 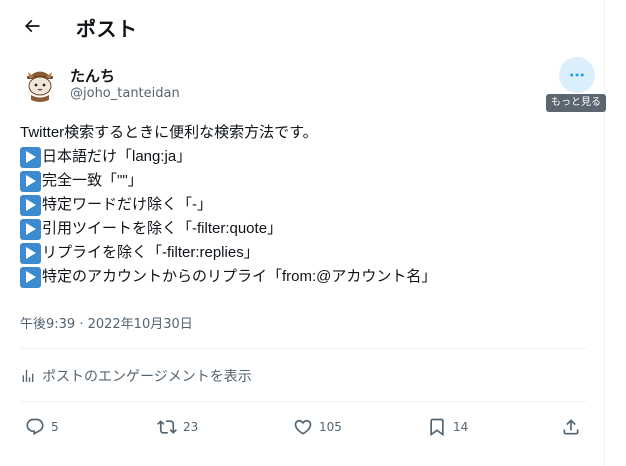 What do you see at coordinates (127, 204) in the screenshot?
I see `tweet-list-item-text: 特定ワードだけ除く「-」` at bounding box center [127, 204].